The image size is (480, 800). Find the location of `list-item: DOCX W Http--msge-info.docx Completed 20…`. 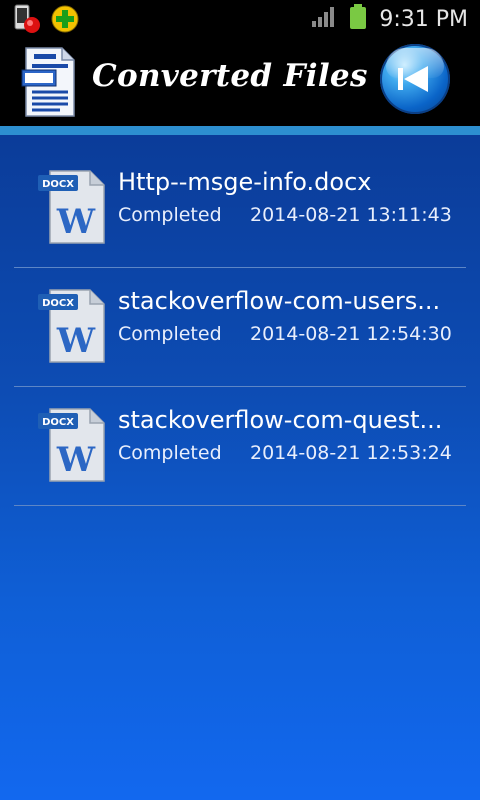

list-item: DOCX W Http--msge-info.docx Completed 20… is located at coordinates (240, 194).